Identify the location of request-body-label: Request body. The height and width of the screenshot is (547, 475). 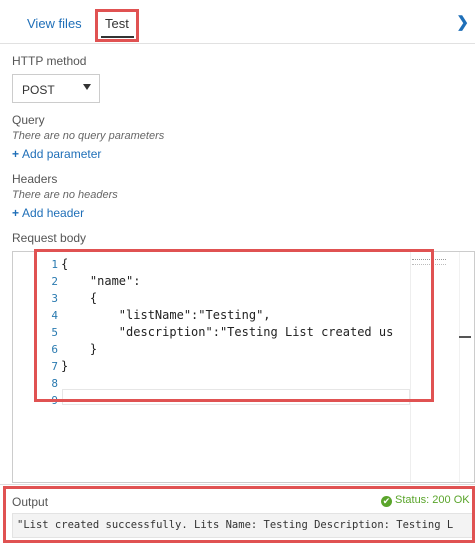
(49, 238).